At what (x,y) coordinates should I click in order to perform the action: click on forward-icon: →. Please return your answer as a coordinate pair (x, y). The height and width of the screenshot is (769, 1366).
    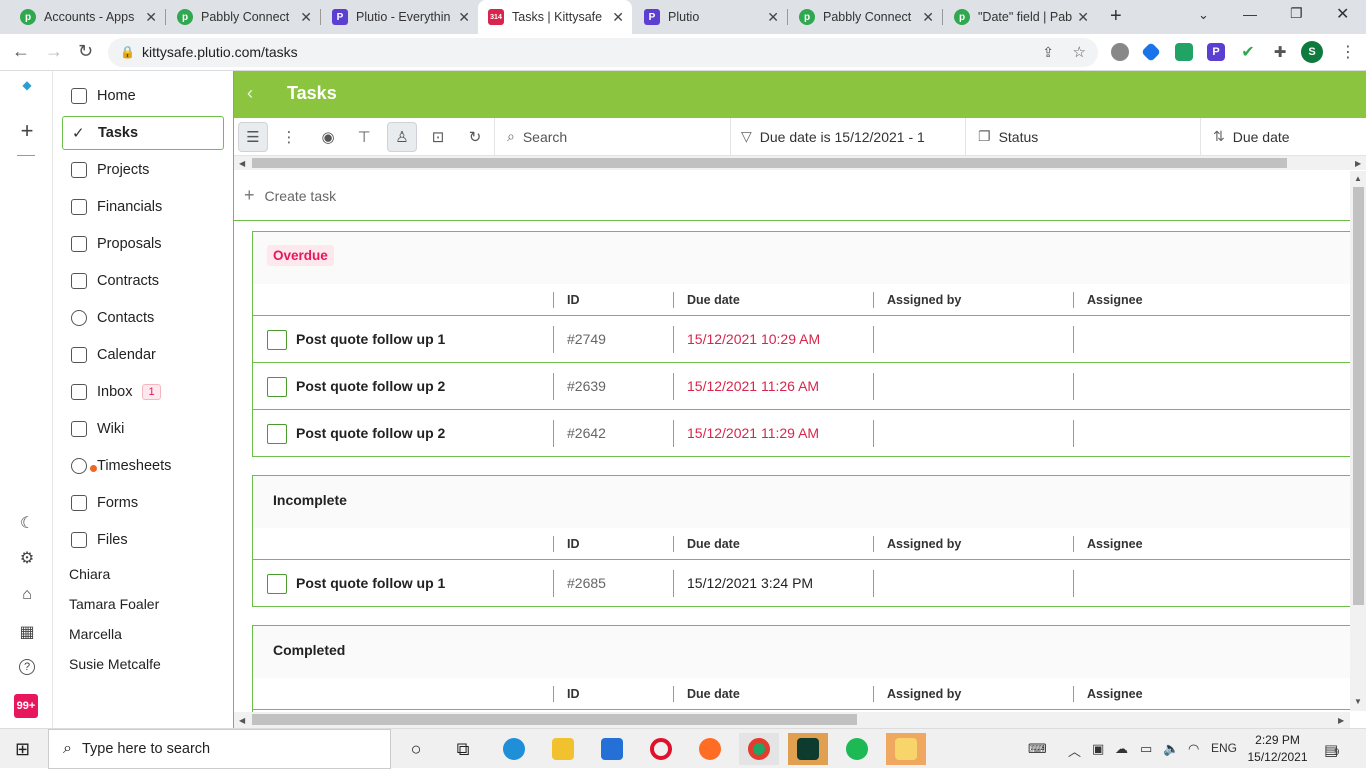
    Looking at the image, I should click on (54, 51).